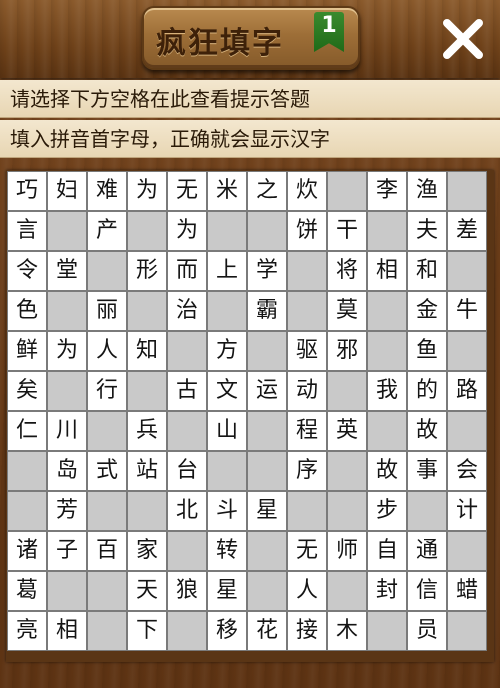 Image resolution: width=500 pixels, height=688 pixels. What do you see at coordinates (463, 39) in the screenshot?
I see `close-icon` at bounding box center [463, 39].